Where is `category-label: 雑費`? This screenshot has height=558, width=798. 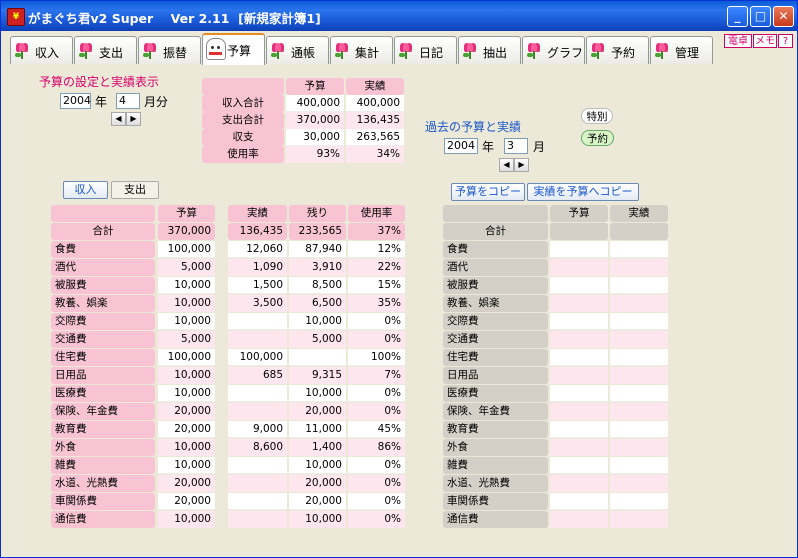 category-label: 雑費 is located at coordinates (103, 465).